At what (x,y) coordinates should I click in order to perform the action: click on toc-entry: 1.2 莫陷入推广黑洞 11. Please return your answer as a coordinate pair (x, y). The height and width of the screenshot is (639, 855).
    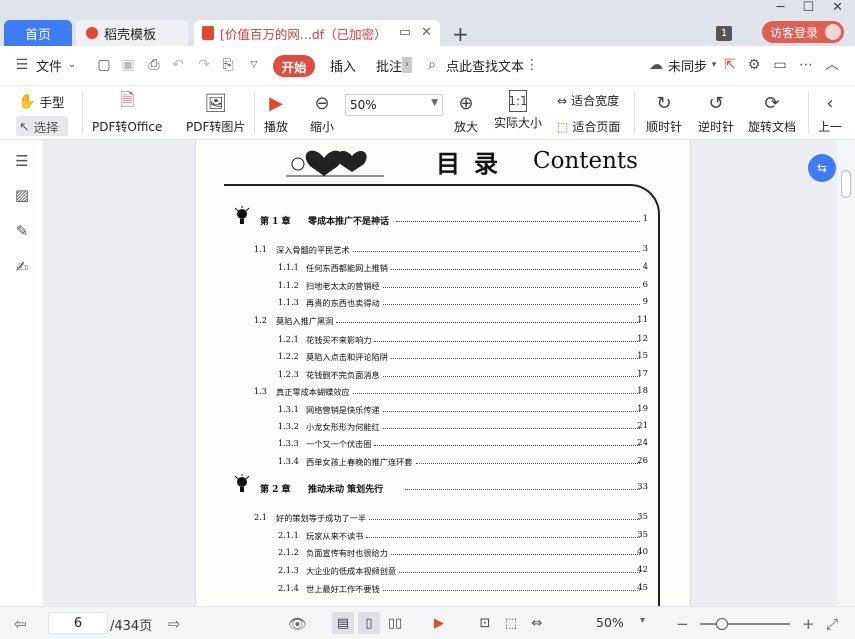
    Looking at the image, I should click on (443, 322).